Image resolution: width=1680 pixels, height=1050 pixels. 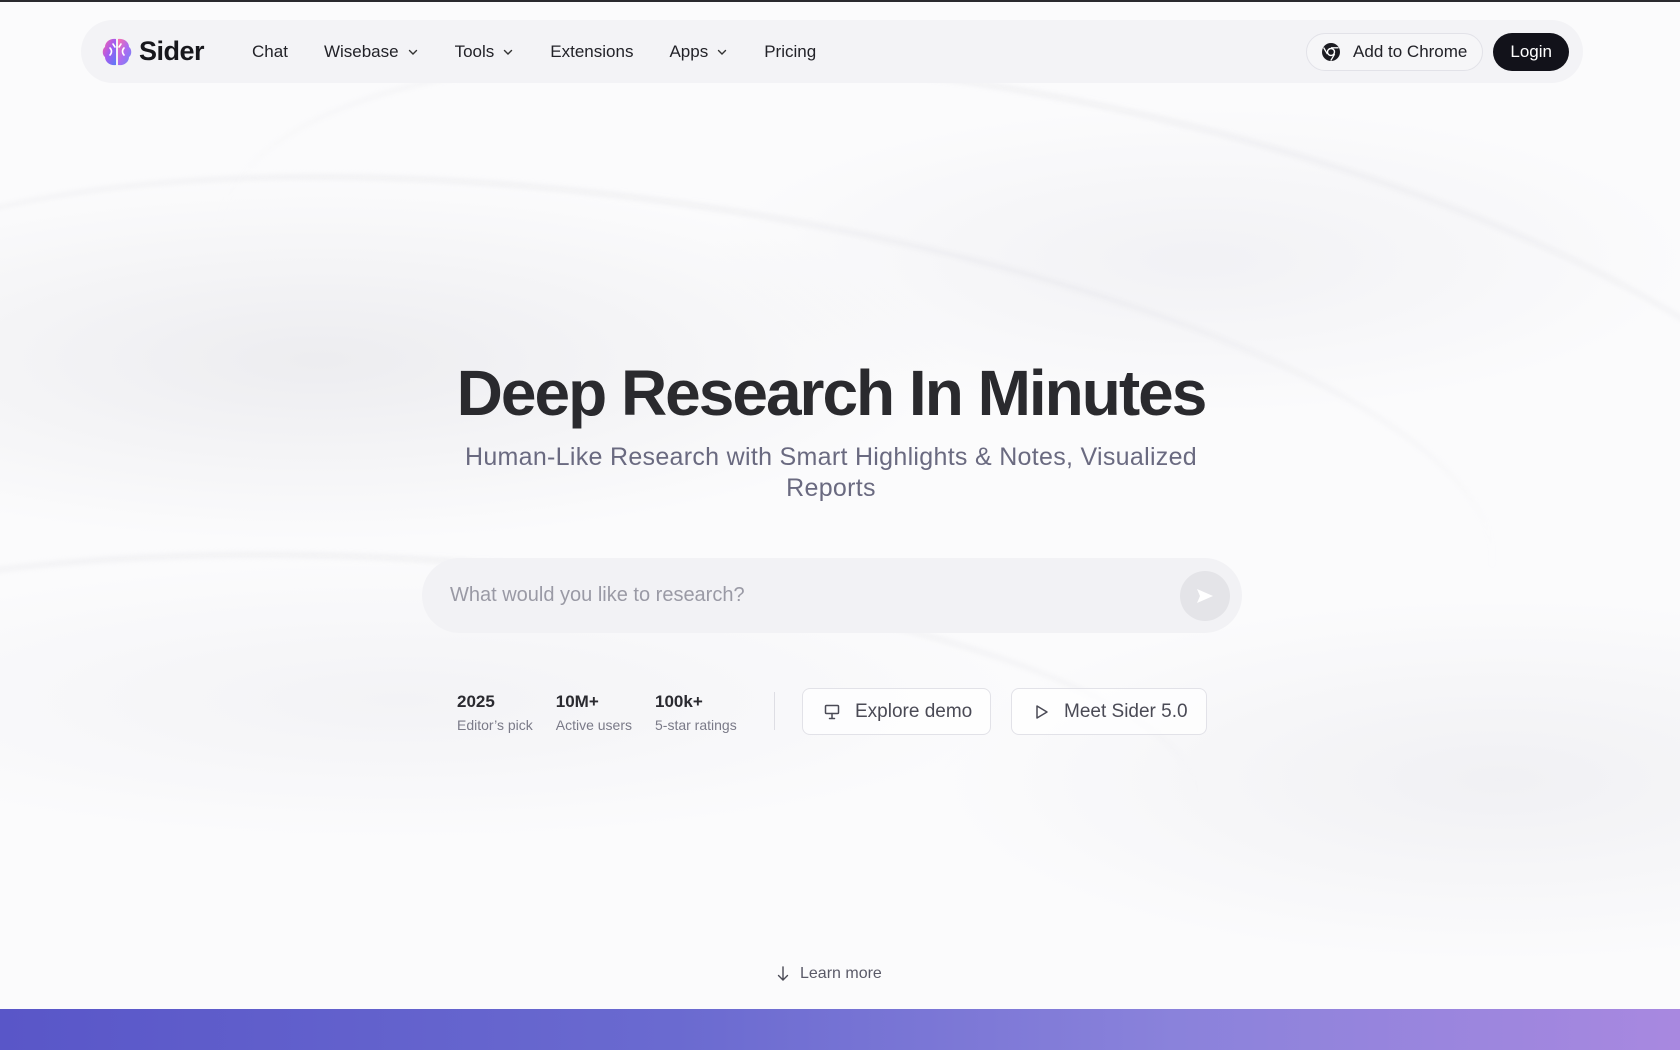 What do you see at coordinates (172, 51) in the screenshot?
I see `brand-name: Sider` at bounding box center [172, 51].